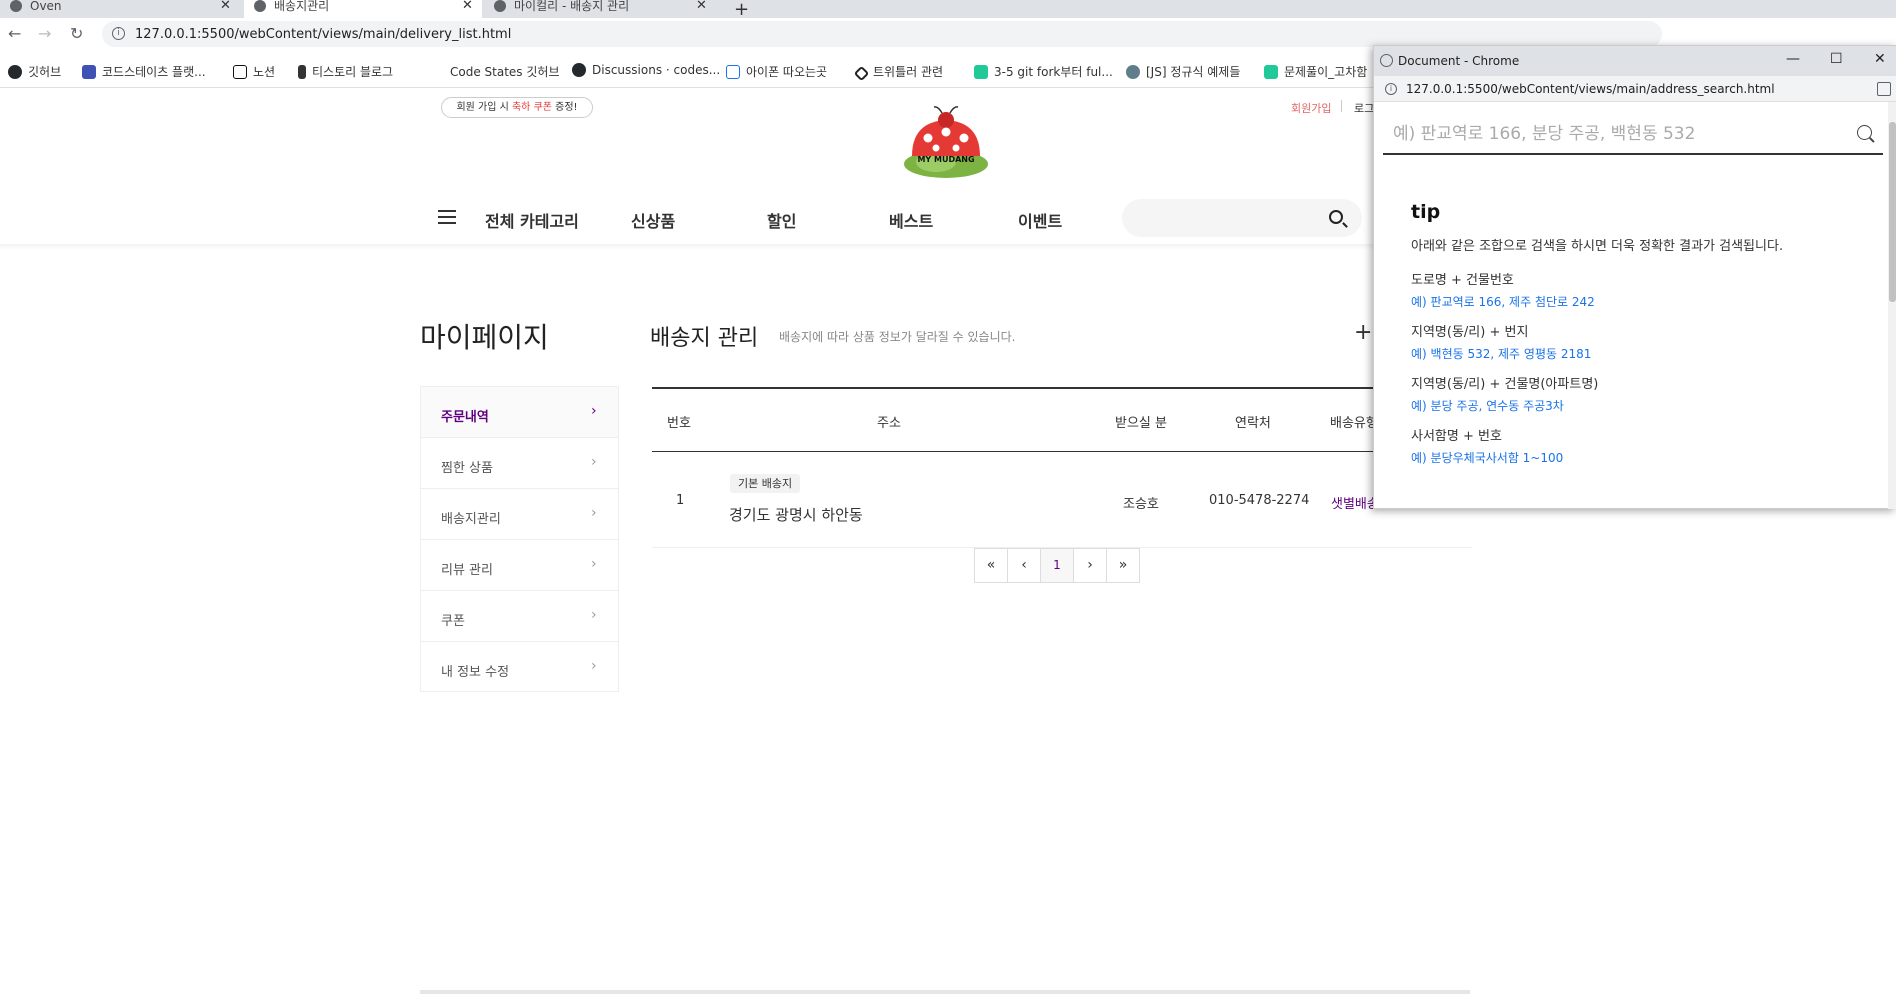  I want to click on hamburger-menu-icon, so click(447, 217).